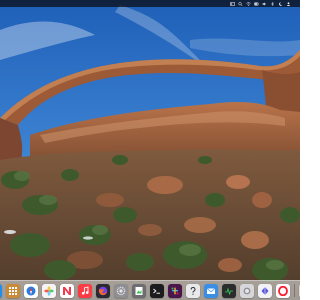 This screenshot has width=320, height=300. What do you see at coordinates (299, 290) in the screenshot?
I see `zen-icon` at bounding box center [299, 290].